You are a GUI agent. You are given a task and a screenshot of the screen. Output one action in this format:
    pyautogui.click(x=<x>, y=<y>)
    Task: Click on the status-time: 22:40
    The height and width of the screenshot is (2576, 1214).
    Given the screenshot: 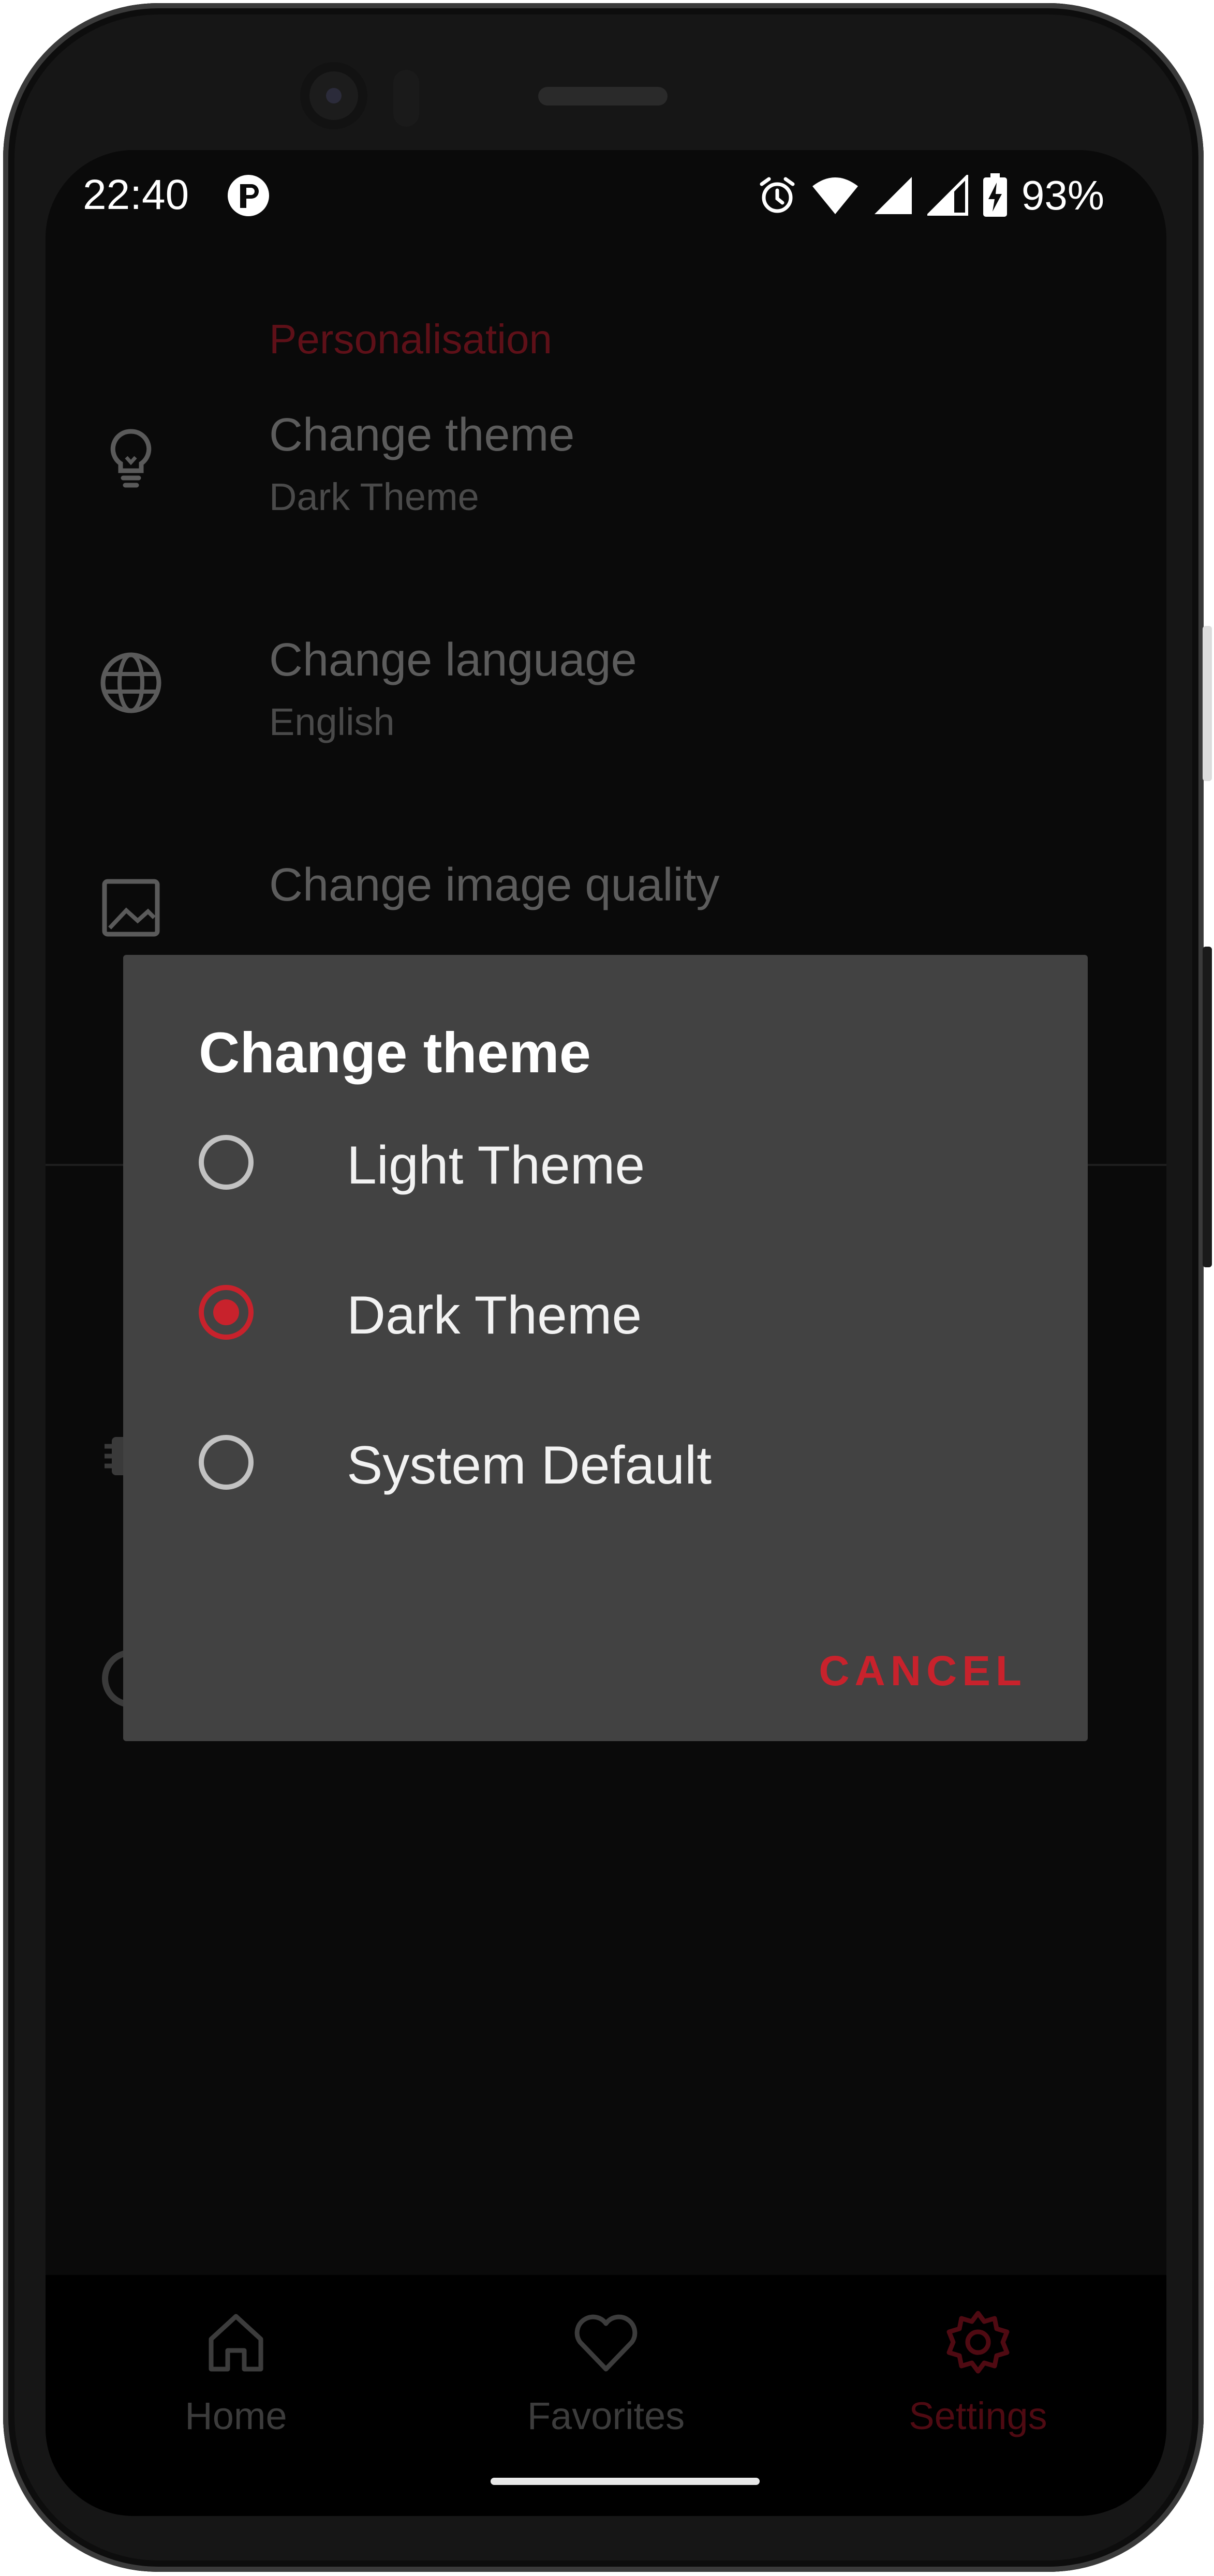 What is the action you would take?
    pyautogui.click(x=136, y=194)
    